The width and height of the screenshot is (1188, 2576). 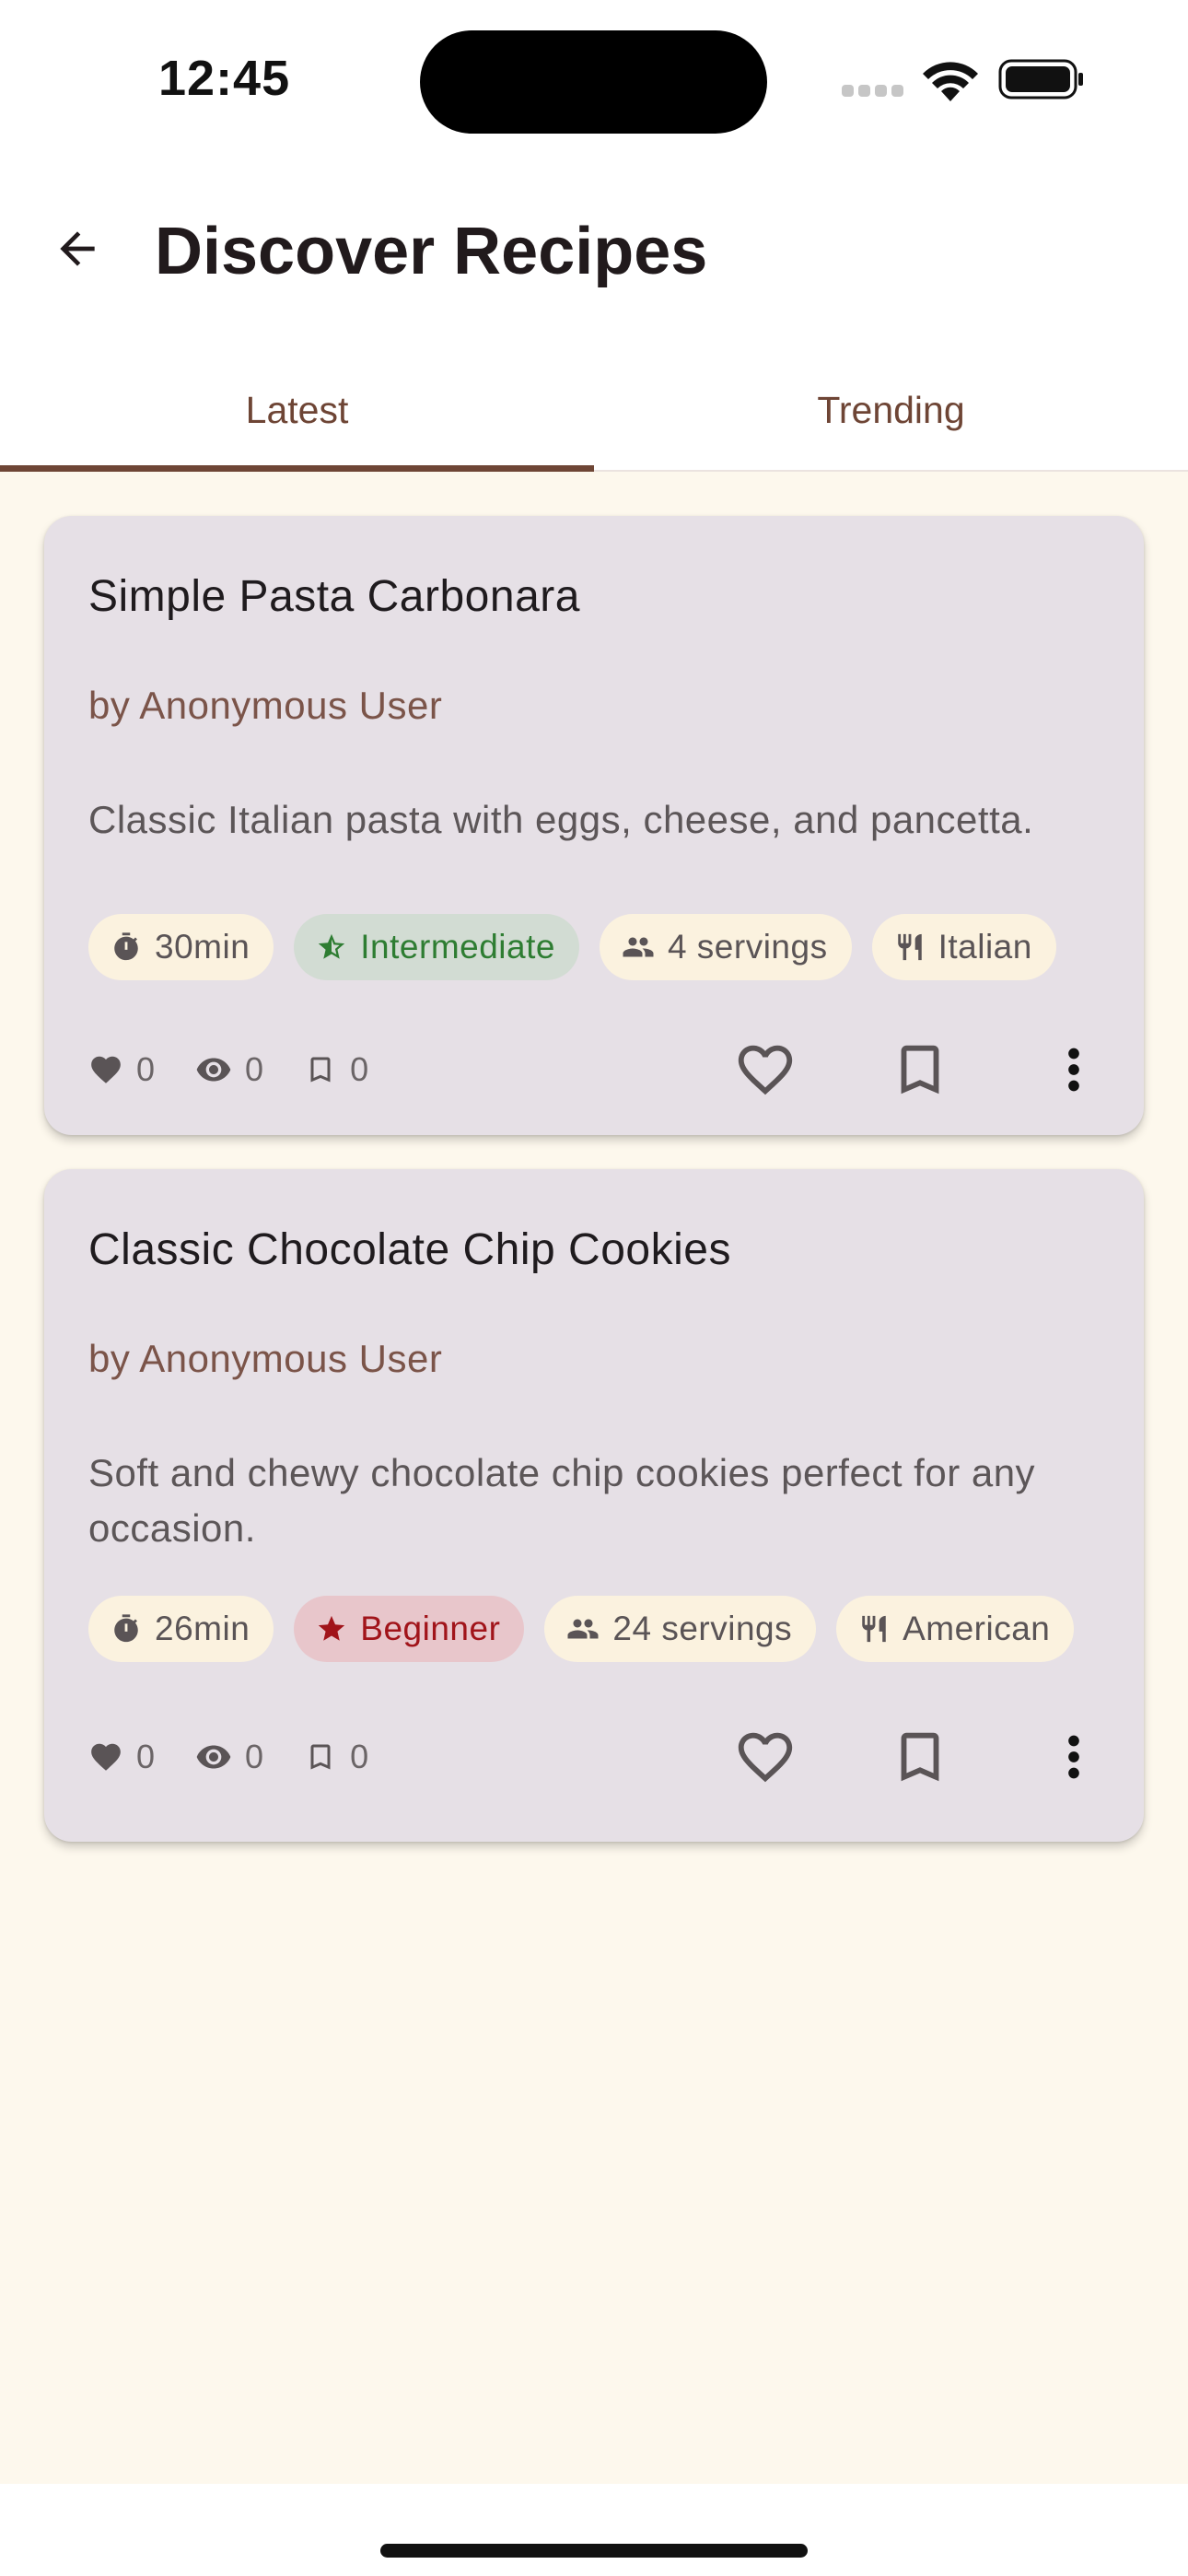 I want to click on cuisine-chip: American, so click(x=955, y=1629).